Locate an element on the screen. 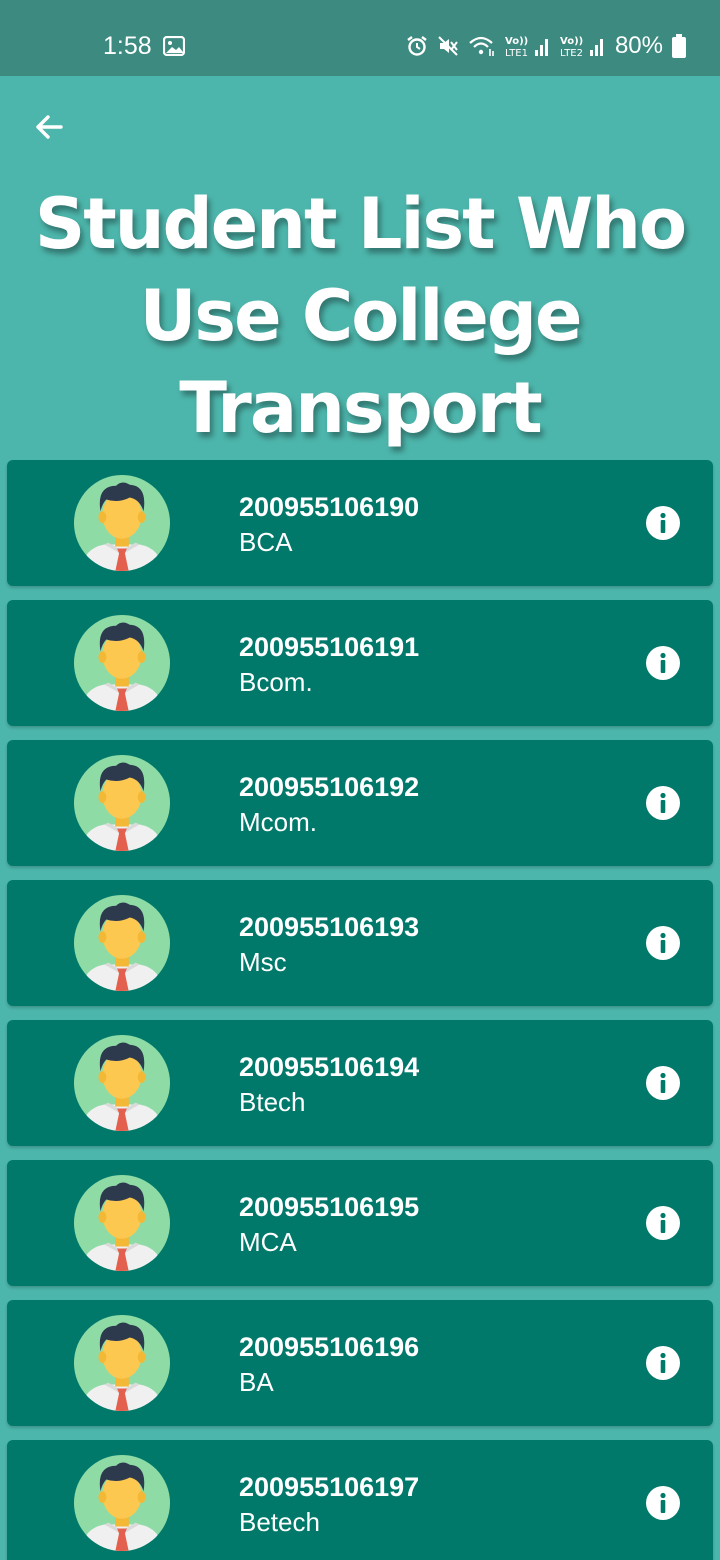 Image resolution: width=720 pixels, height=1560 pixels. volte-lte1-signal-icon: Vo)) LTE1 is located at coordinates (526, 47).